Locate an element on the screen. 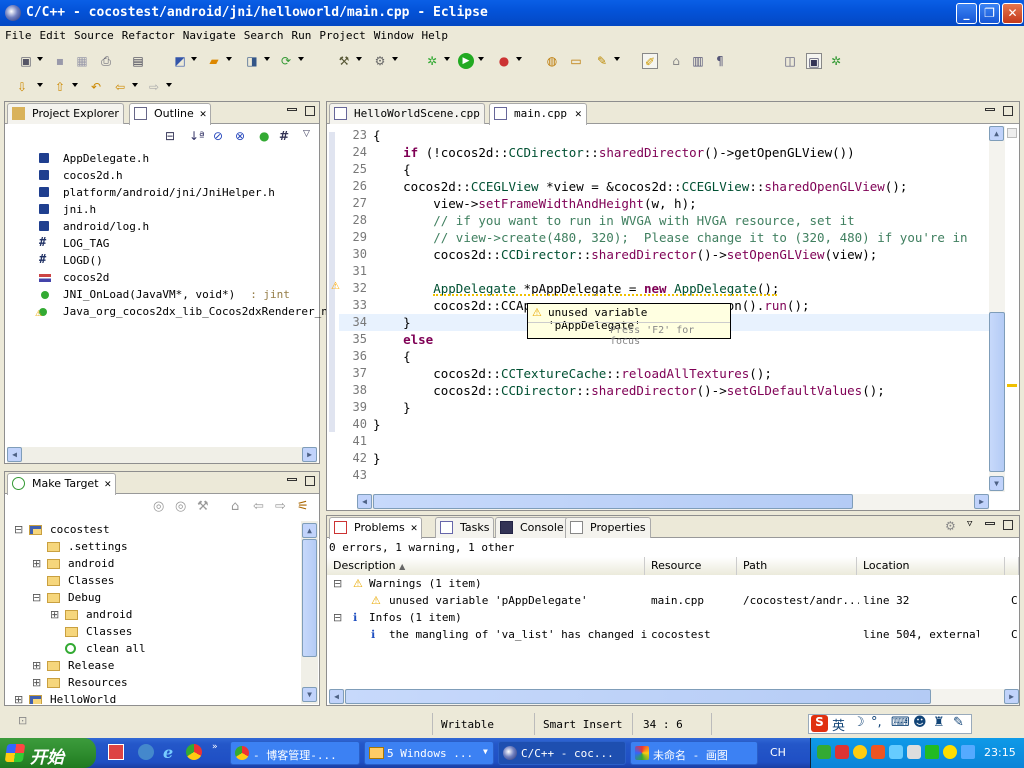 The height and width of the screenshot is (768, 1024). make-target-item: ⊟ Debug is located at coordinates (153, 597).